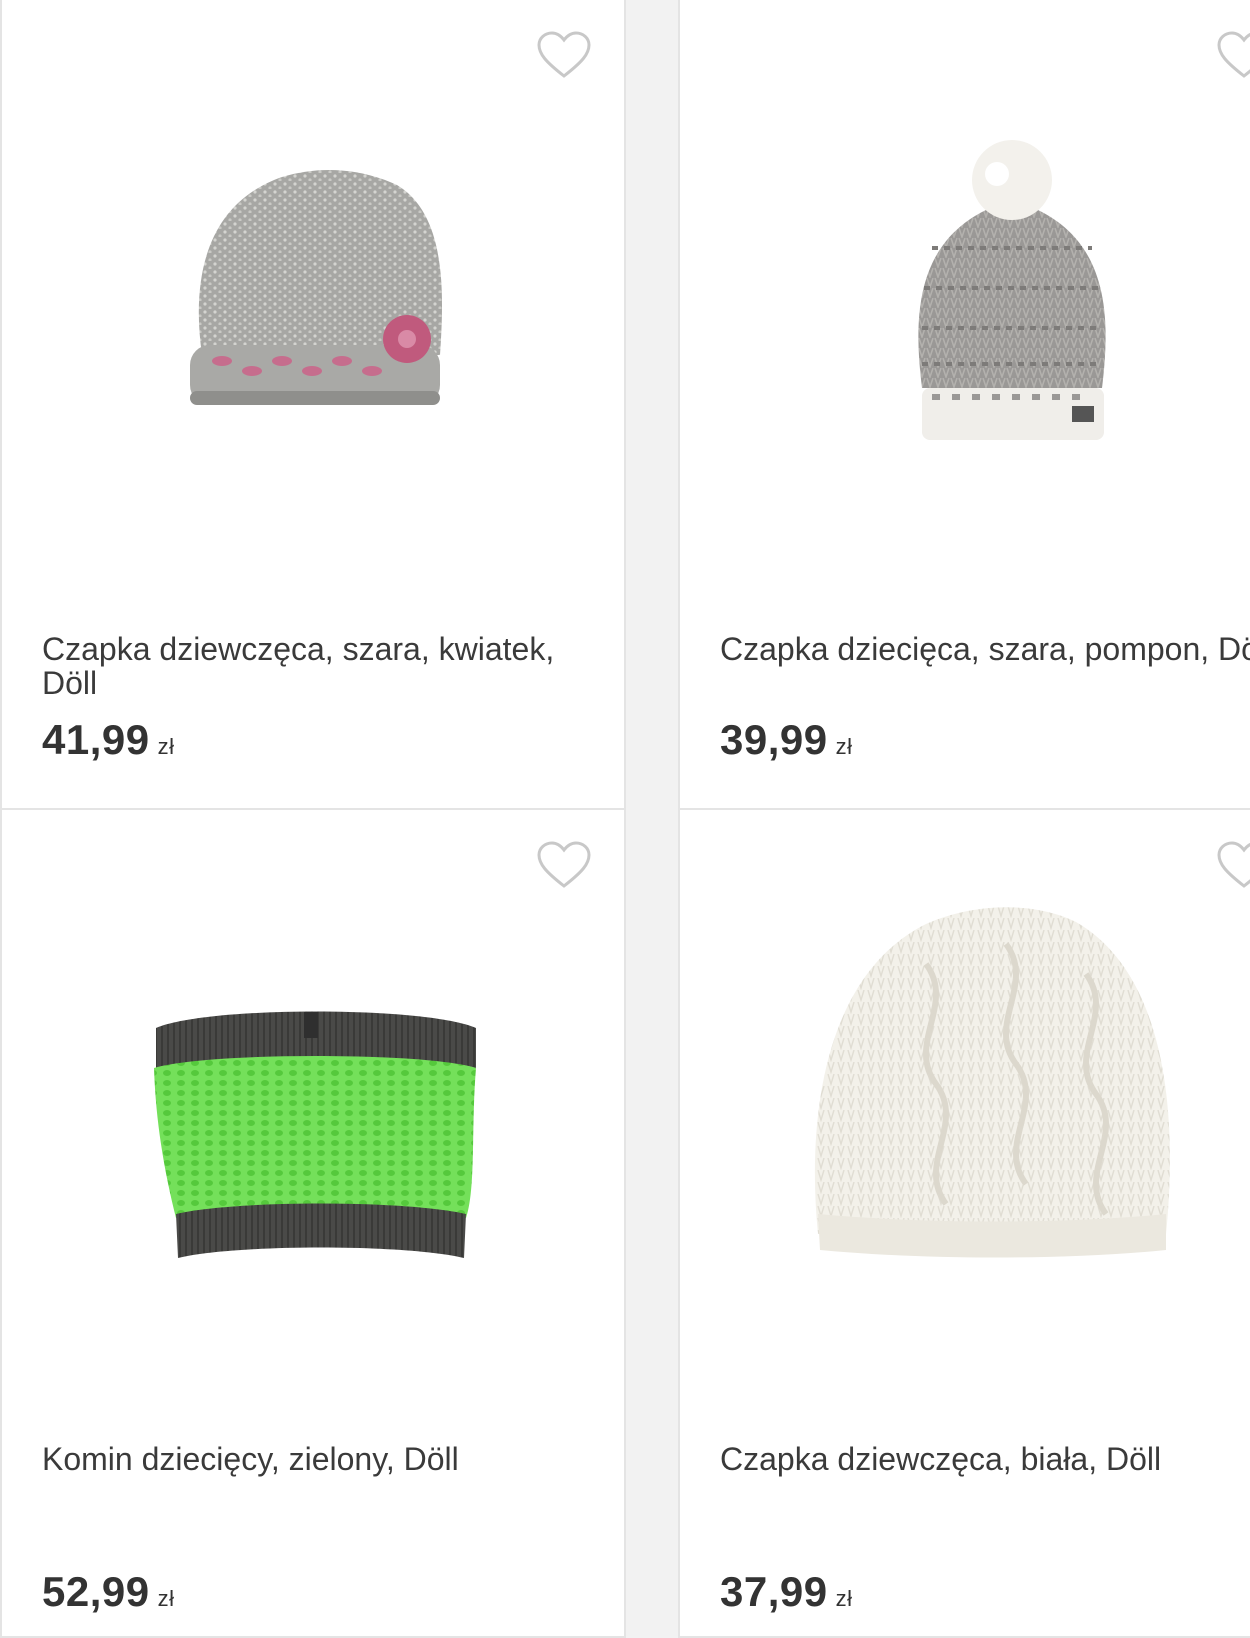  What do you see at coordinates (786, 1591) in the screenshot?
I see `product-price: 37,99 zł` at bounding box center [786, 1591].